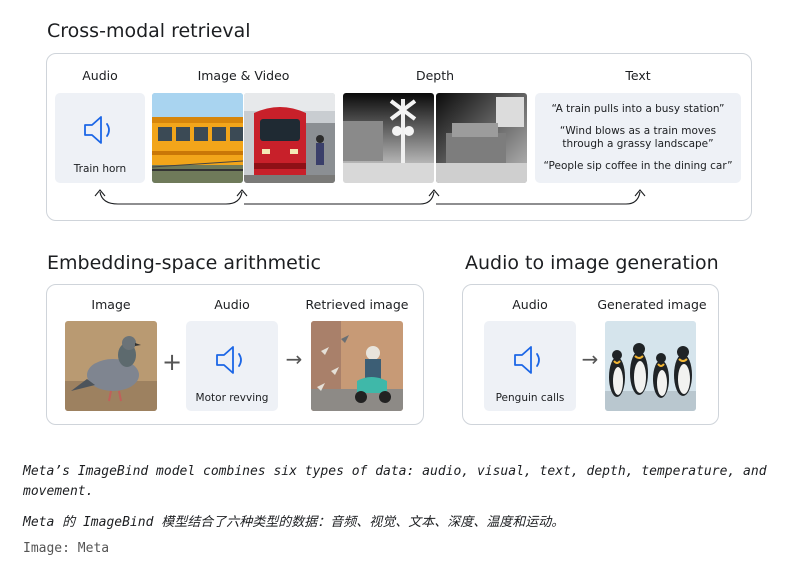  Describe the element at coordinates (197, 138) in the screenshot. I see `yellow-train-image` at that location.